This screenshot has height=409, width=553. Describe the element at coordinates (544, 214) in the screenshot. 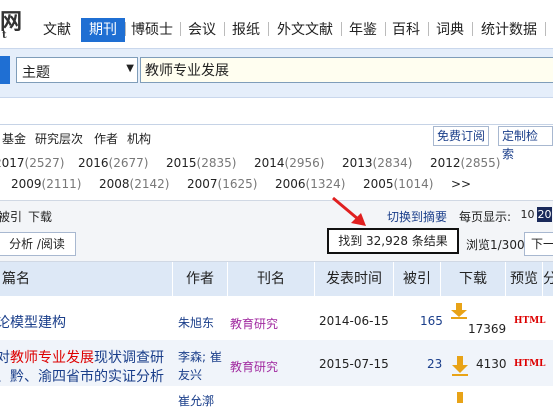

I see `page-size-20: 20` at that location.